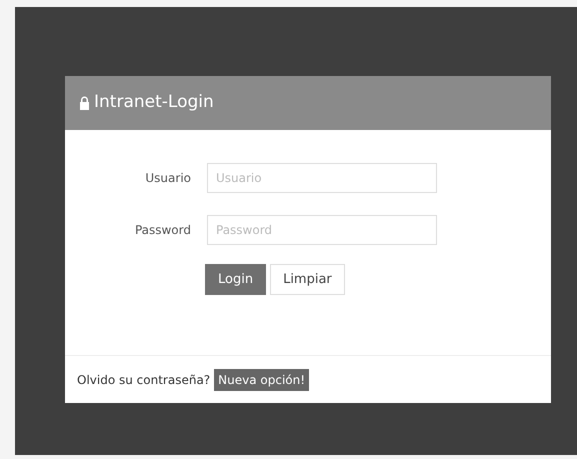 The width and height of the screenshot is (577, 459). Describe the element at coordinates (154, 102) in the screenshot. I see `panel-title: Intranet-Login` at that location.